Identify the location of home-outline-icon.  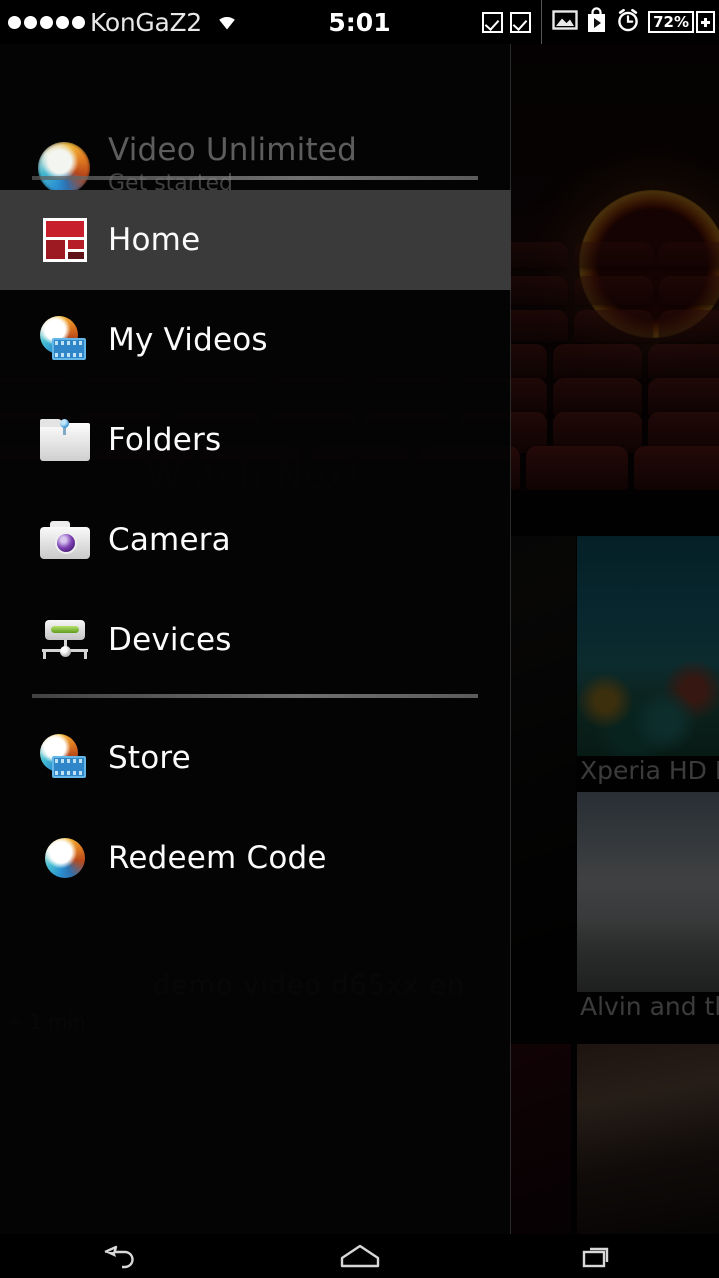
(360, 1256).